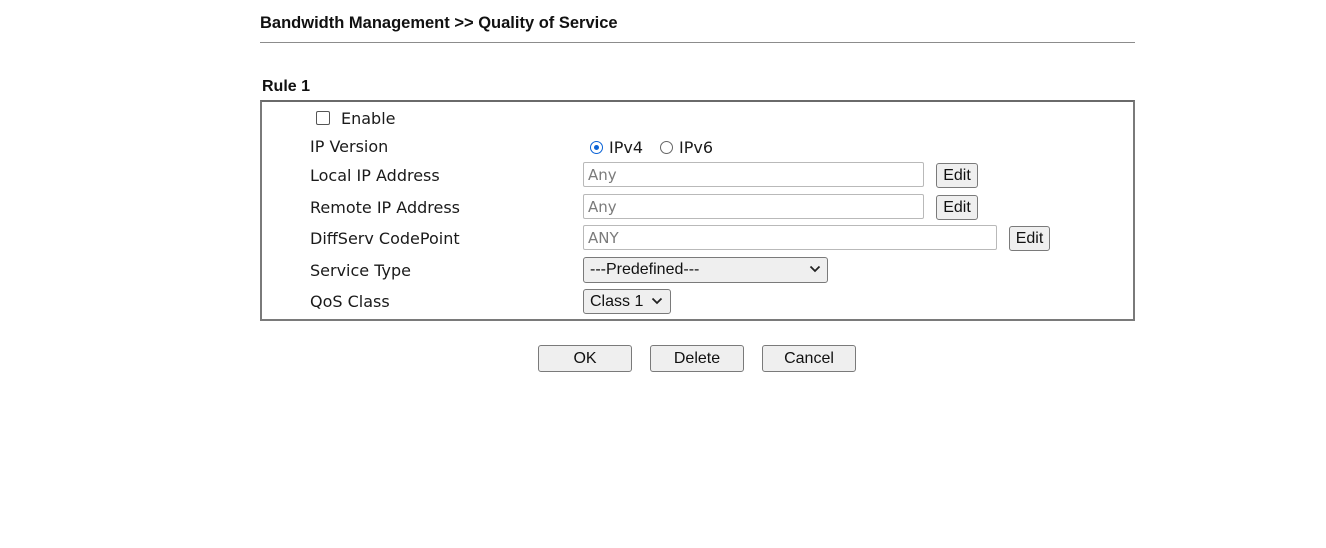 Image resolution: width=1326 pixels, height=548 pixels. Describe the element at coordinates (696, 147) in the screenshot. I see `ipv6-radio-label: IPv6` at that location.